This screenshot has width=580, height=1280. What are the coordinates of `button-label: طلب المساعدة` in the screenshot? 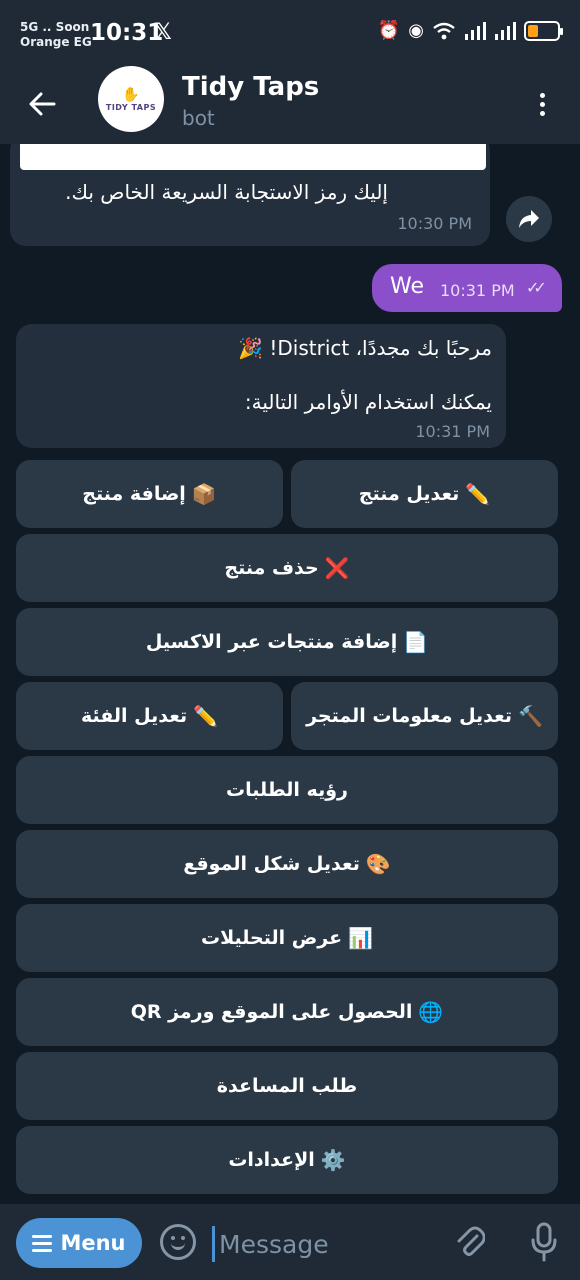 It's located at (287, 1086).